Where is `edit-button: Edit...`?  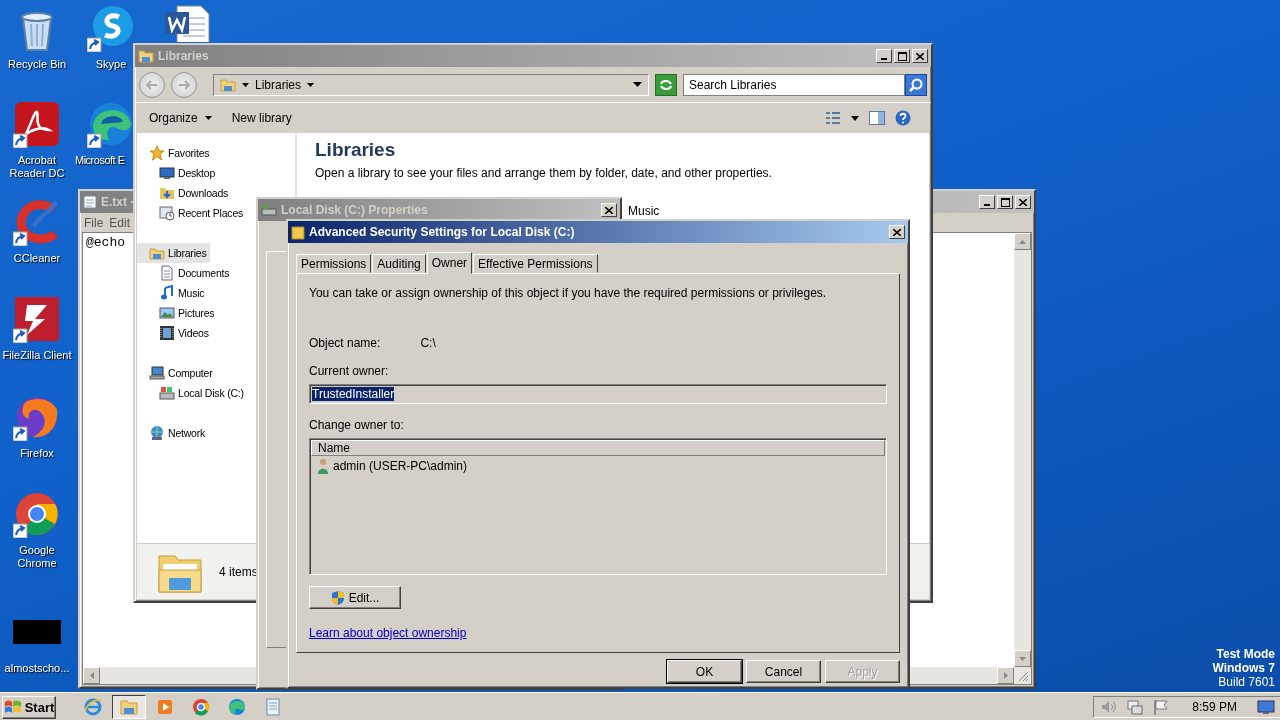
edit-button: Edit... is located at coordinates (355, 597).